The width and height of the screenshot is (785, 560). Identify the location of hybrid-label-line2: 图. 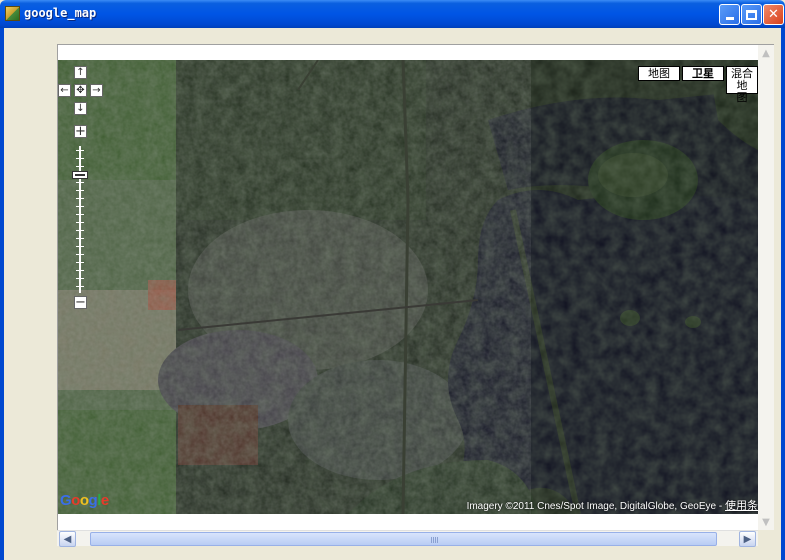
(742, 97).